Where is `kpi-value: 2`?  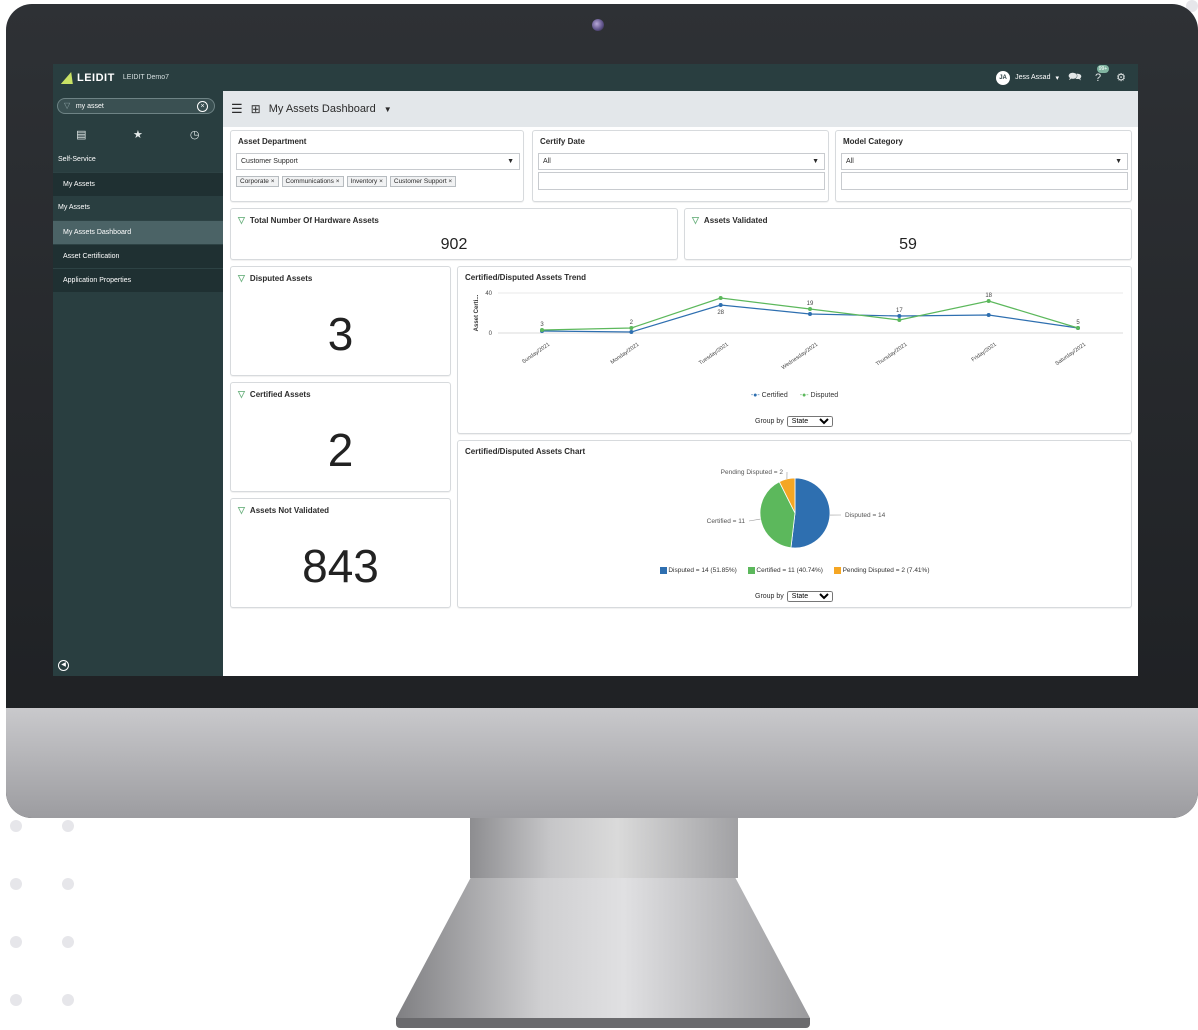
kpi-value: 2 is located at coordinates (340, 450).